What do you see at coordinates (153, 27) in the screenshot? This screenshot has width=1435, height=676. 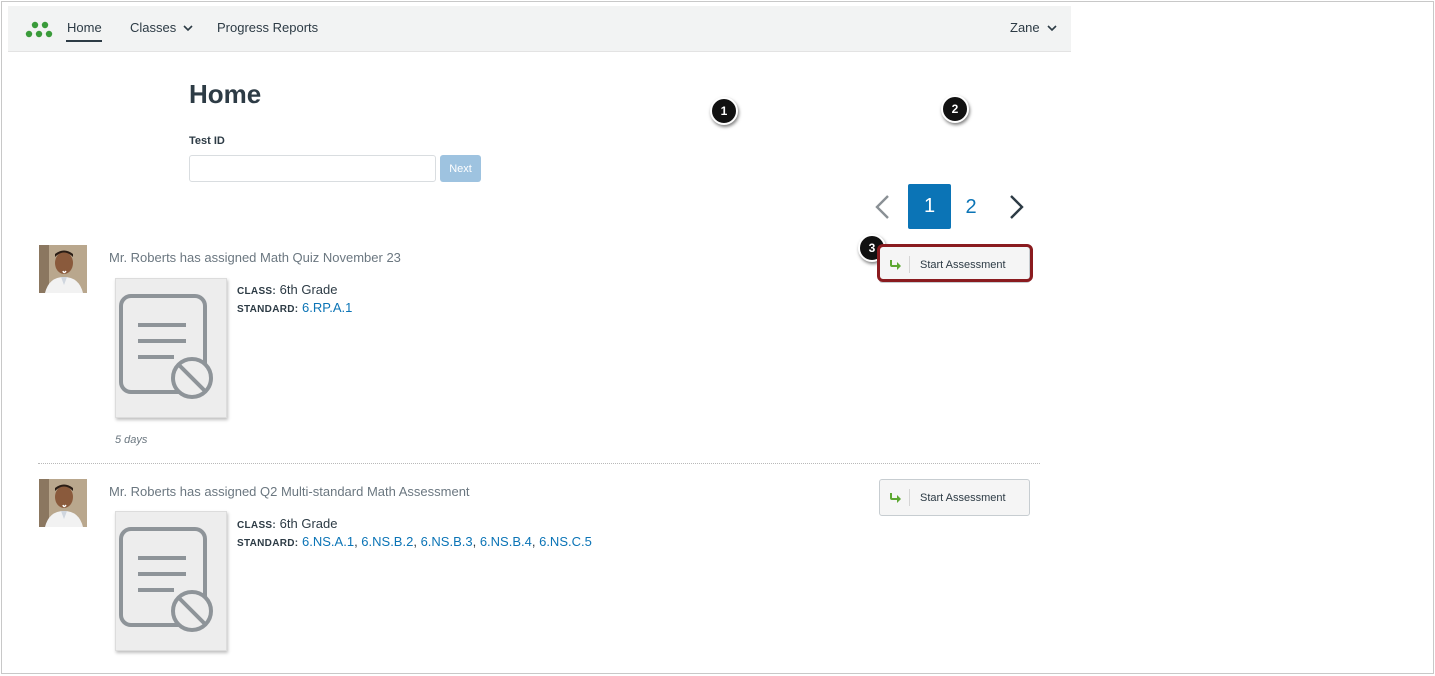 I see `nav-classes-label: Classes` at bounding box center [153, 27].